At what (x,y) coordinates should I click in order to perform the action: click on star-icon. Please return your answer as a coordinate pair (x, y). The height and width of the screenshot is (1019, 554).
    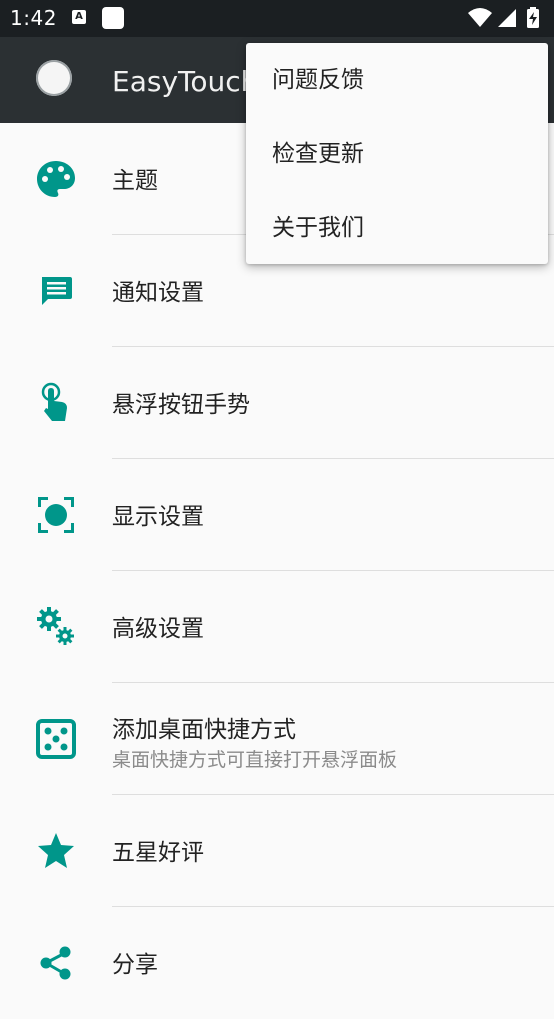
    Looking at the image, I should click on (56, 850).